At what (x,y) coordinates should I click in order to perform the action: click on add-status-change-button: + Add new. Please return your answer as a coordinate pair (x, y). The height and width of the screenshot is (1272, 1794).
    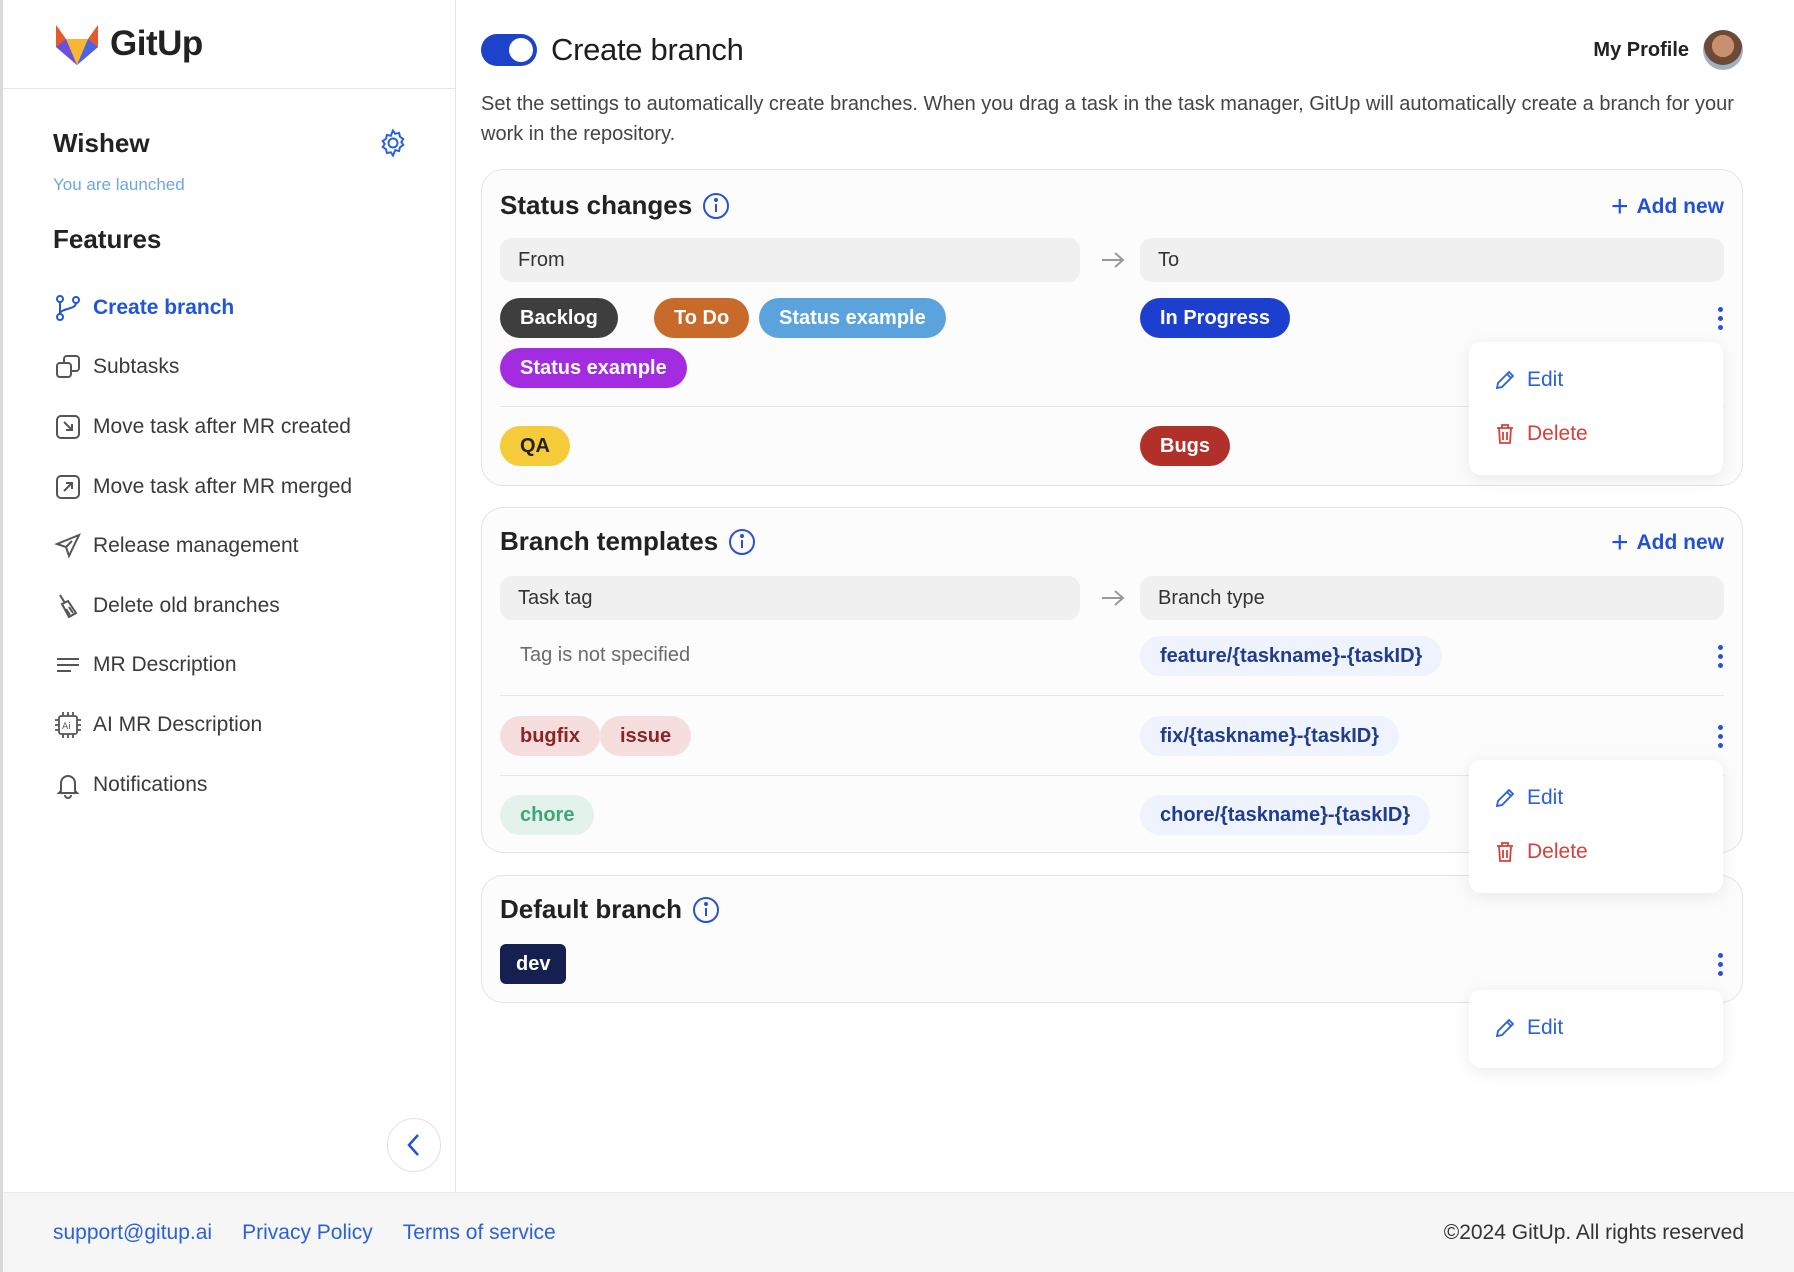
    Looking at the image, I should click on (1667, 207).